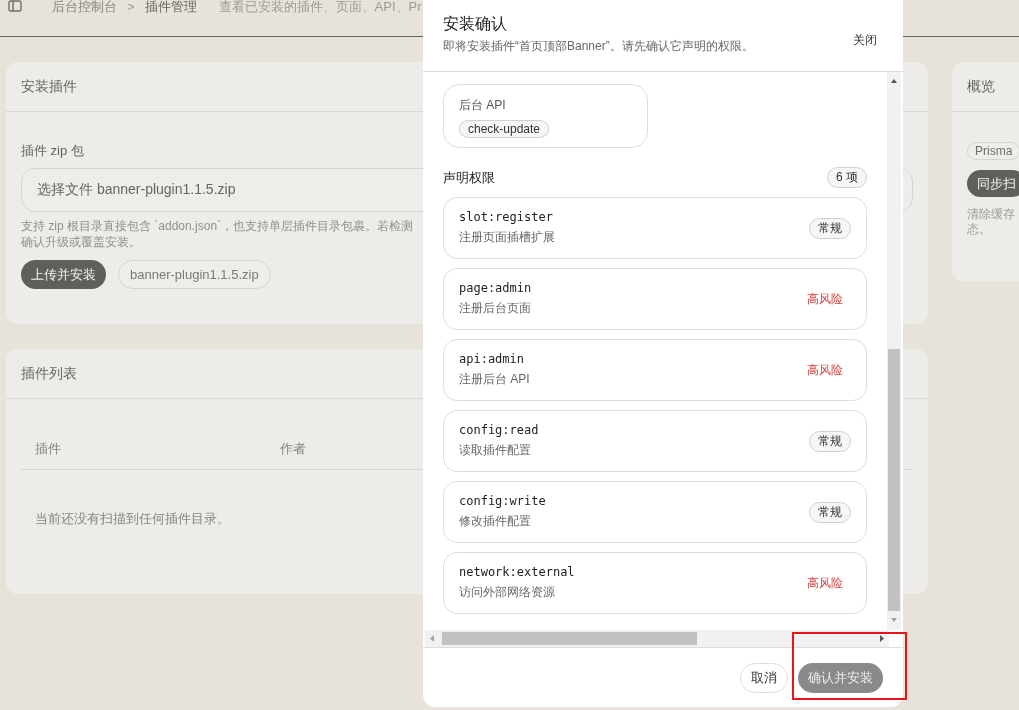  Describe the element at coordinates (979, 229) in the screenshot. I see `note-text: 态。` at that location.